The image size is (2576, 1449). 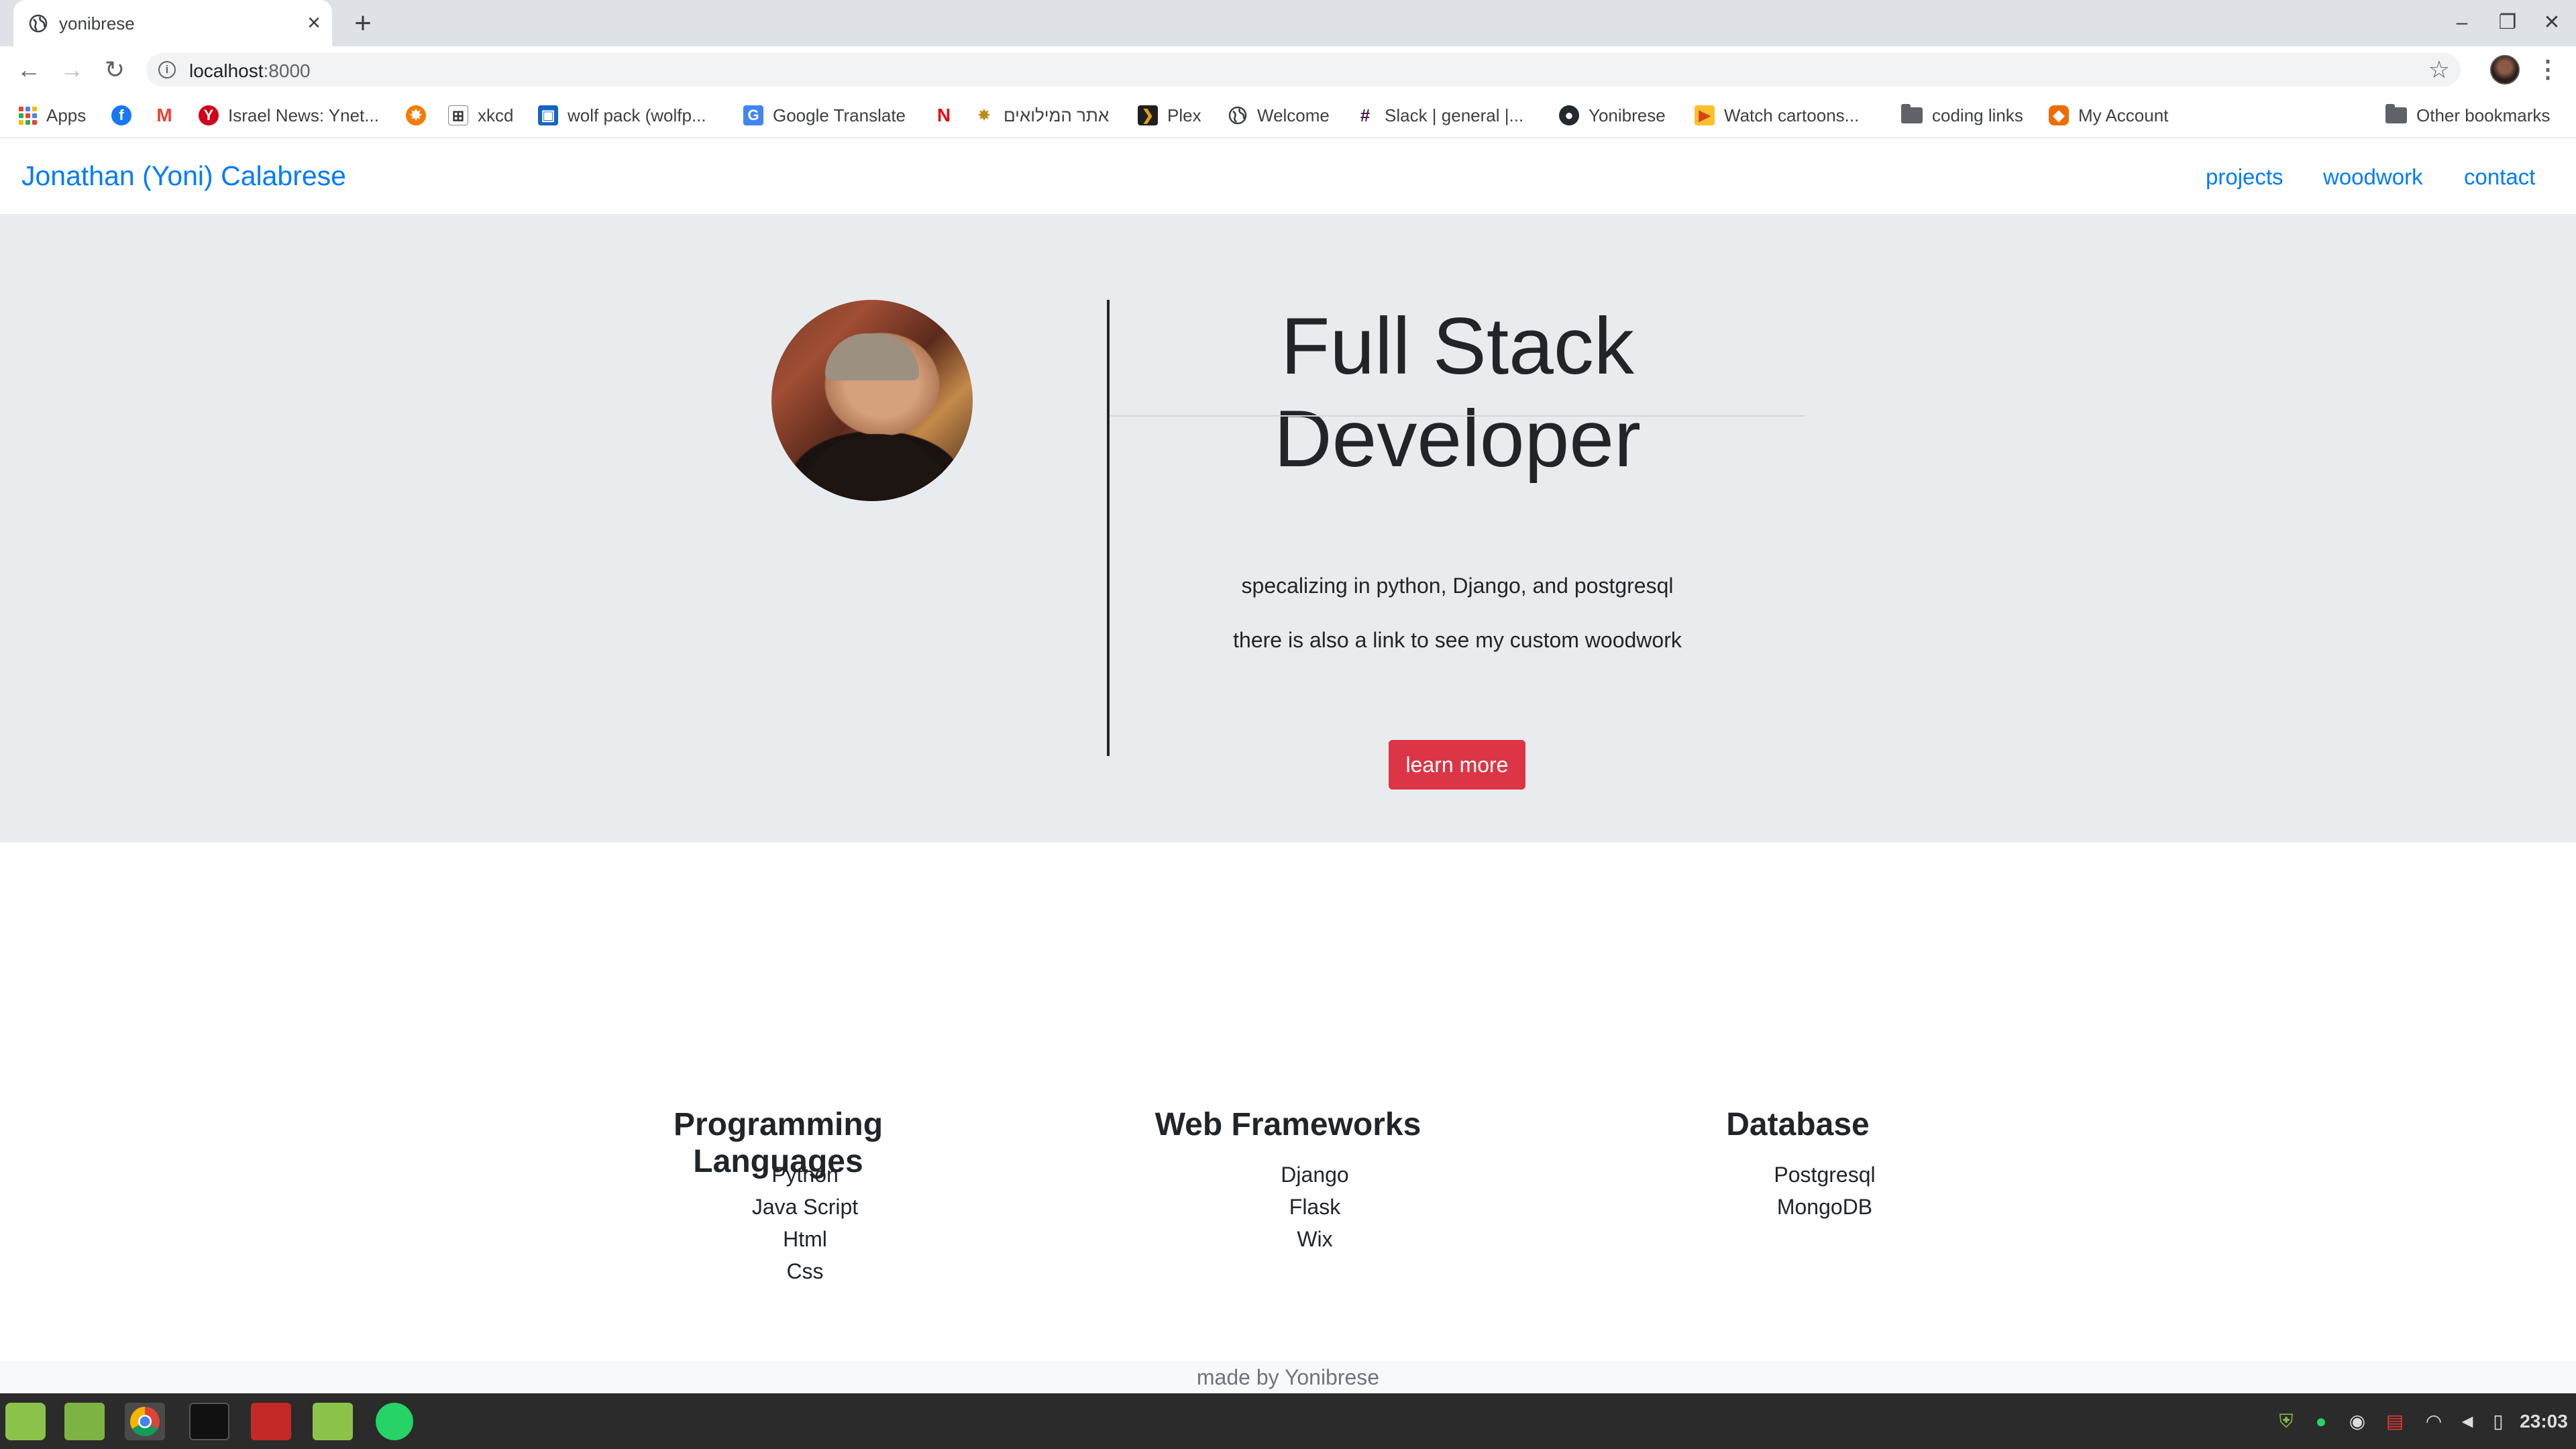 I want to click on bookmark-netflix: N, so click(x=948, y=115).